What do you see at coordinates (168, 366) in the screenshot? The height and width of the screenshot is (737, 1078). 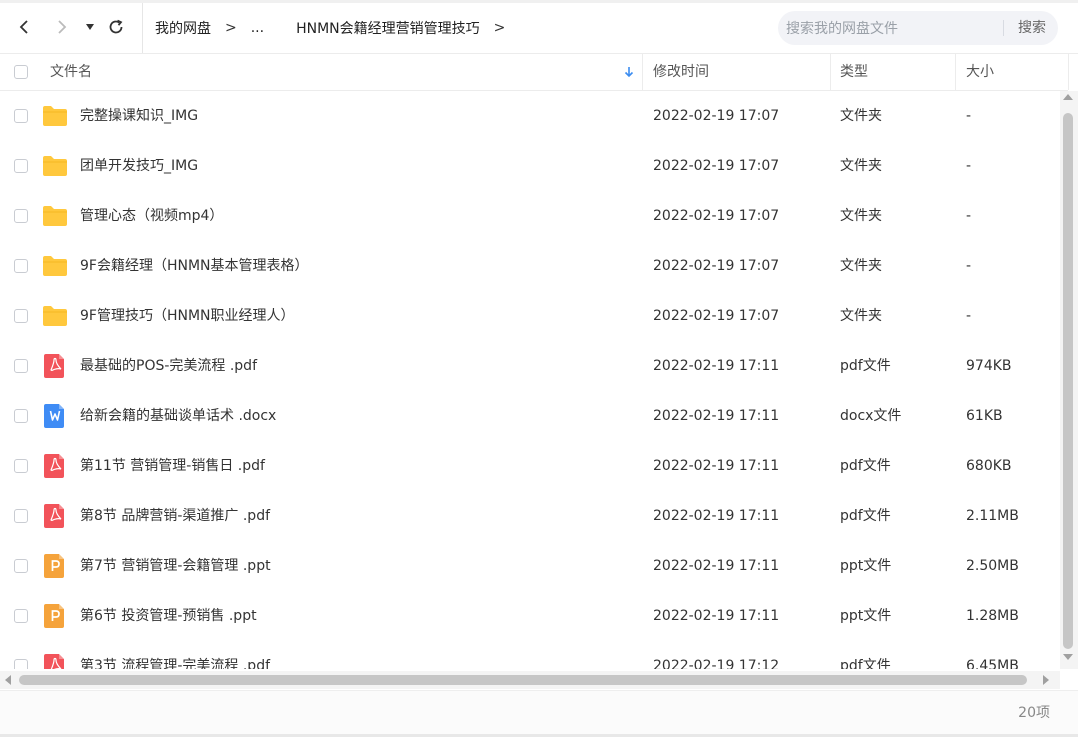 I see `file-name: 最基础的POS-完美流程 .pdf` at bounding box center [168, 366].